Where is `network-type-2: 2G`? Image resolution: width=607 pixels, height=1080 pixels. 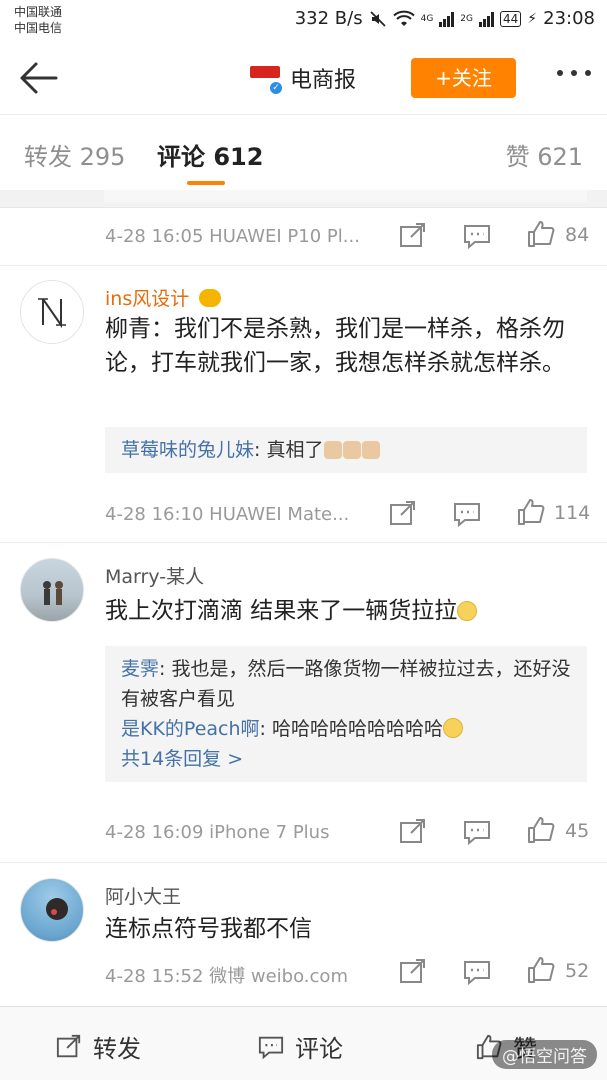 network-type-2: 2G is located at coordinates (466, 18).